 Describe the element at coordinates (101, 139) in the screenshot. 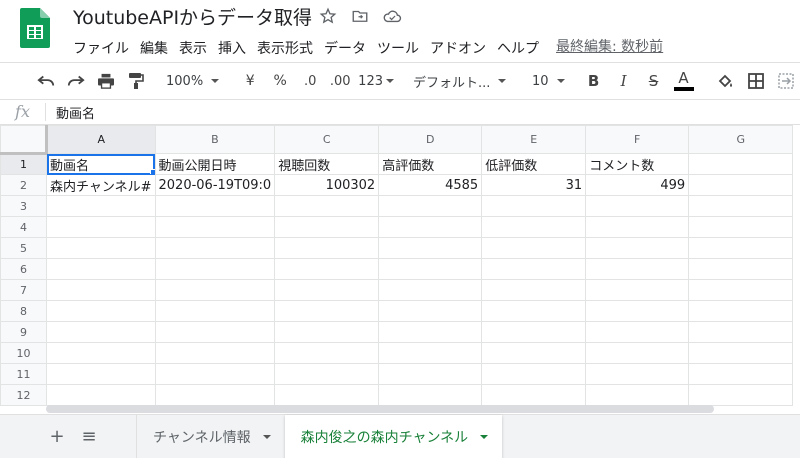

I see `column-header: A` at that location.